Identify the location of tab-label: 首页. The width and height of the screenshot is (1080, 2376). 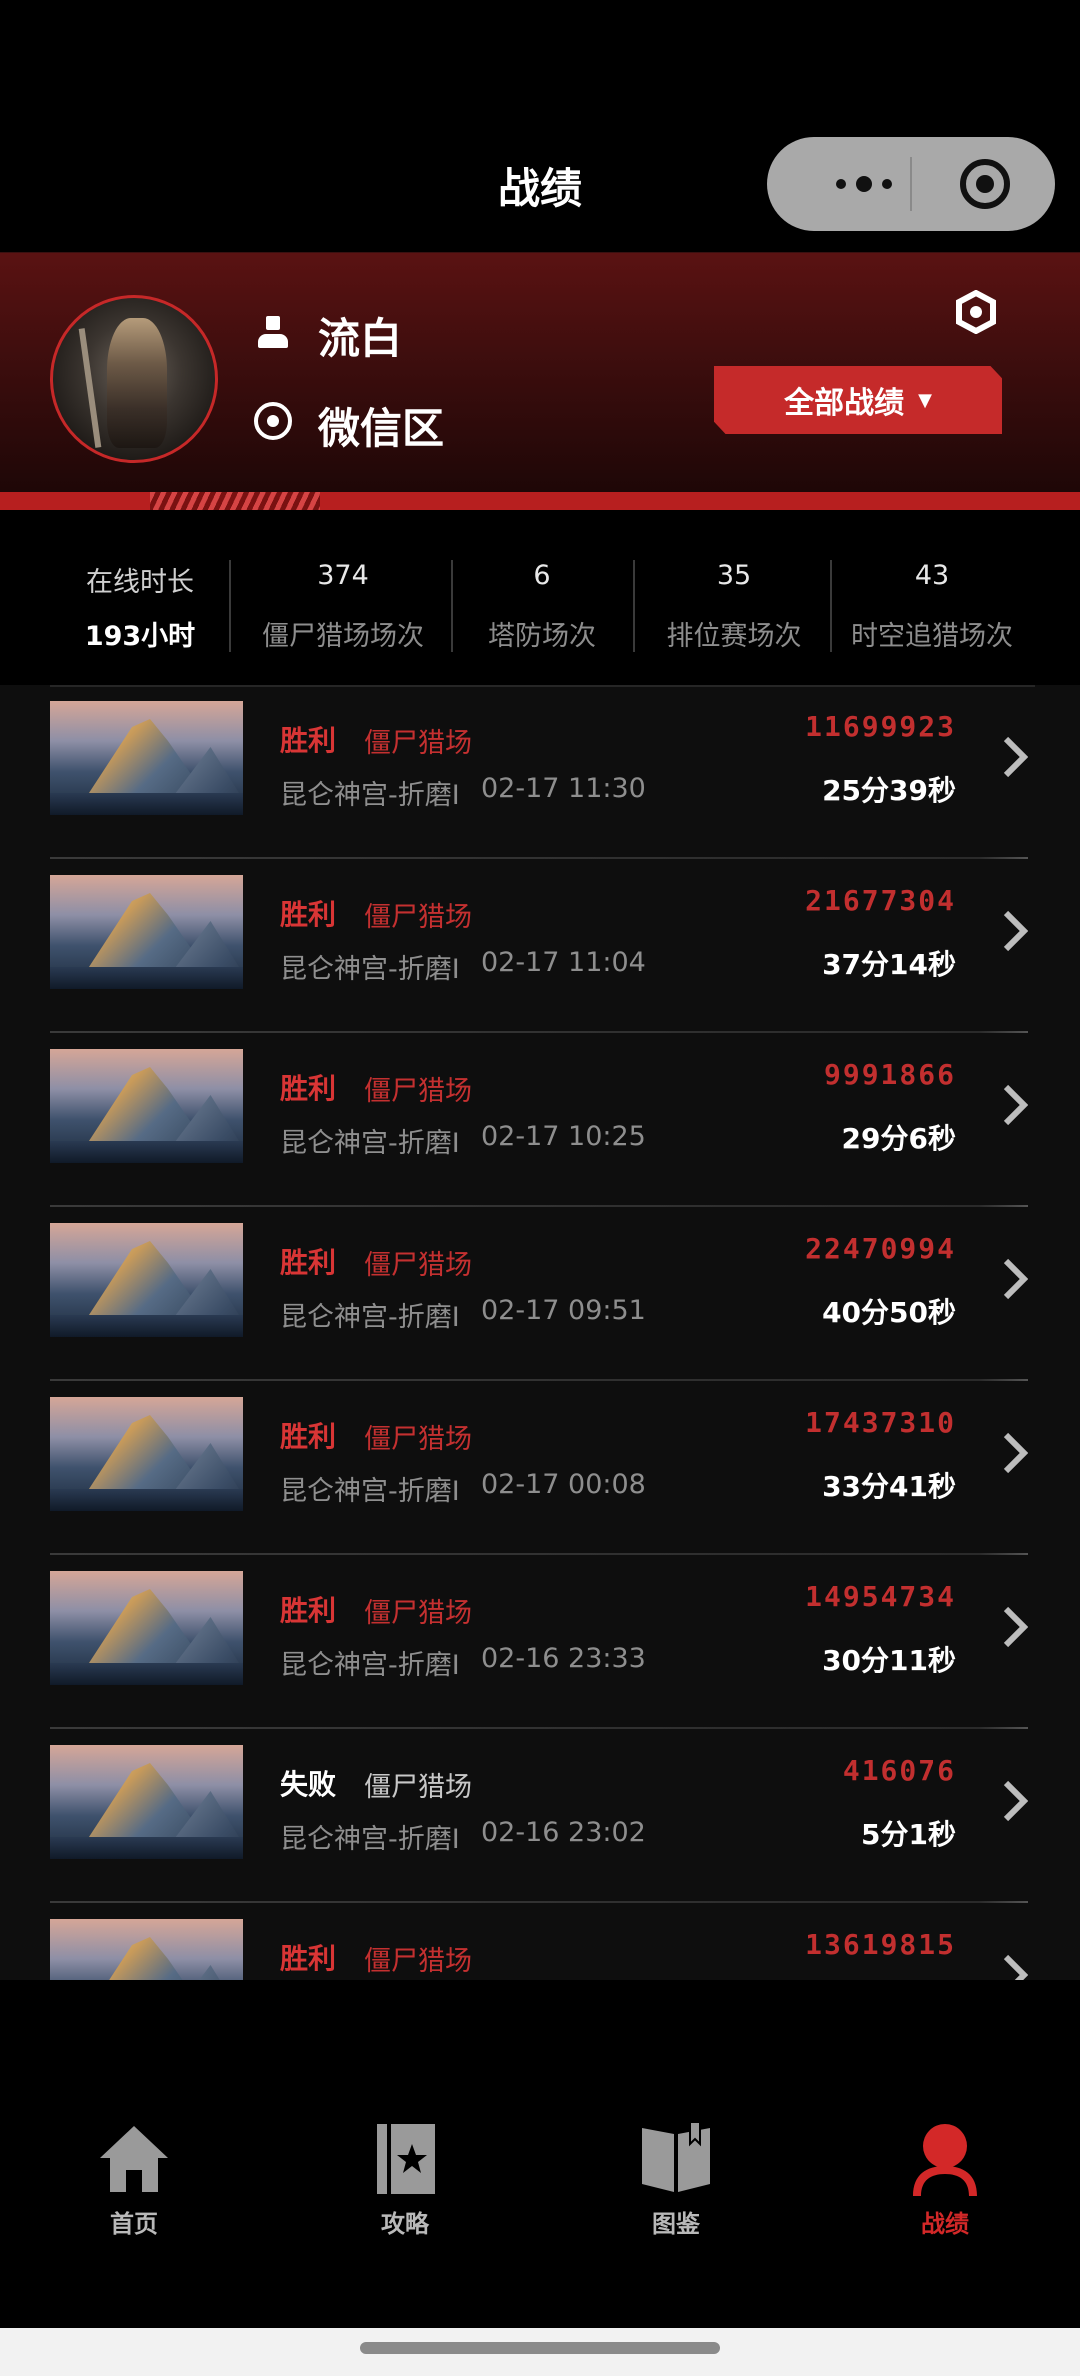
(134, 2224).